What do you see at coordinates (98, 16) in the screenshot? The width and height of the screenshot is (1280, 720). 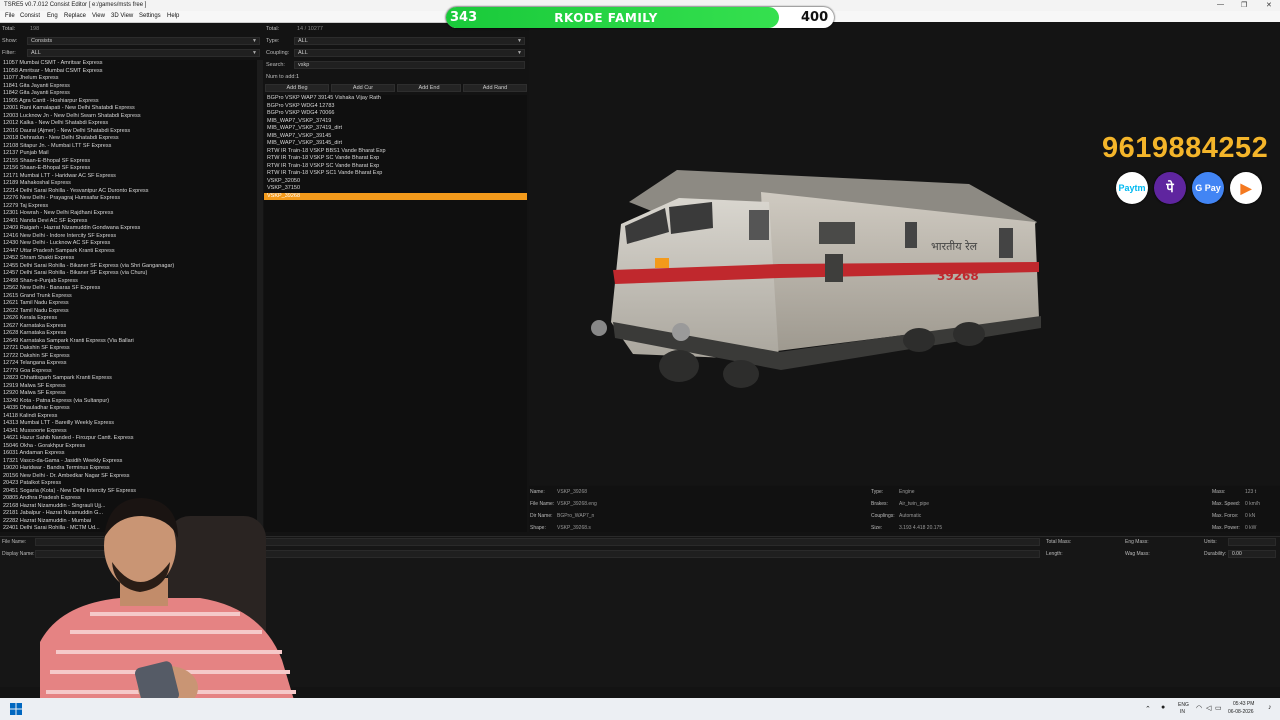 I see `menu-view: View` at bounding box center [98, 16].